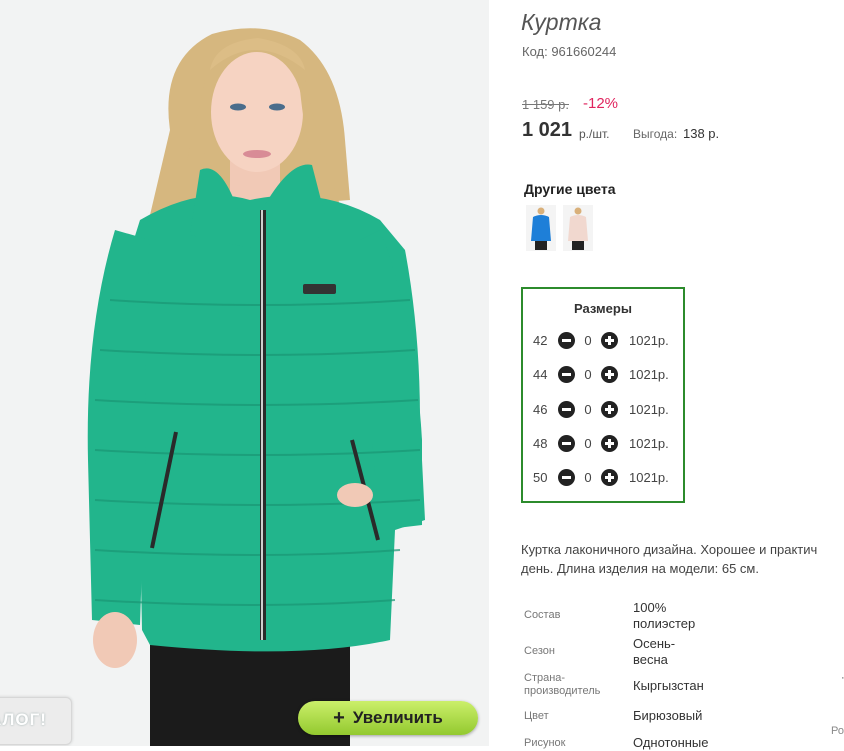 The image size is (844, 751). What do you see at coordinates (540, 409) in the screenshot?
I see `size-value: 46` at bounding box center [540, 409].